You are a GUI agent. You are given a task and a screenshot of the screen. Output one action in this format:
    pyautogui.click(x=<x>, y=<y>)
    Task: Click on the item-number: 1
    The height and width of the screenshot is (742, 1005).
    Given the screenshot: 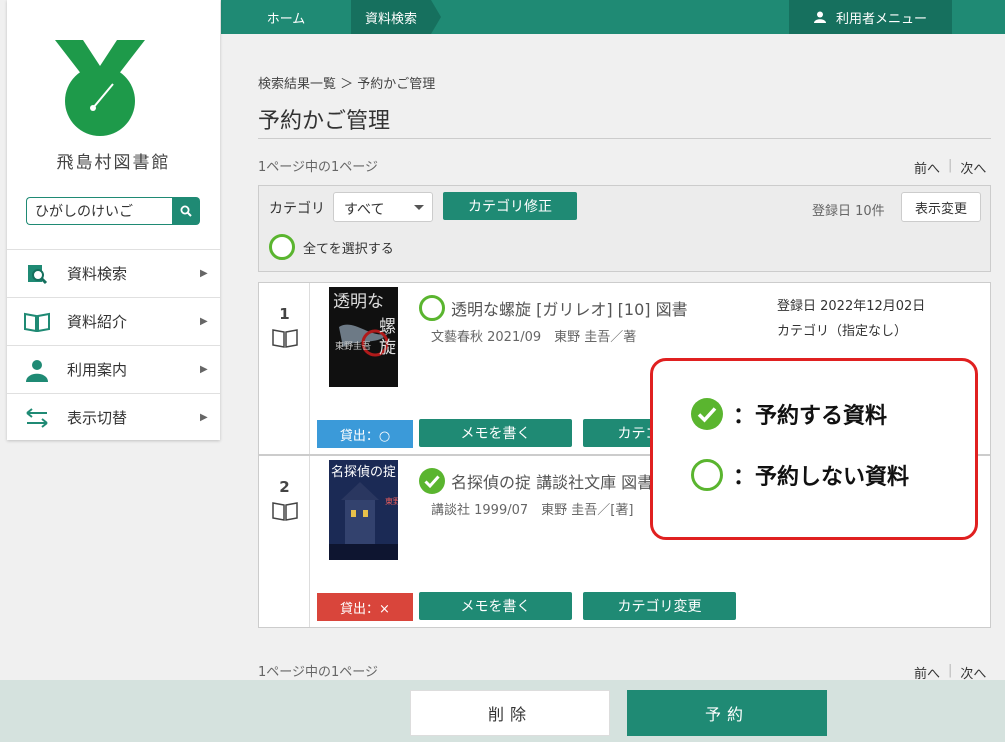 What is the action you would take?
    pyautogui.click(x=284, y=314)
    